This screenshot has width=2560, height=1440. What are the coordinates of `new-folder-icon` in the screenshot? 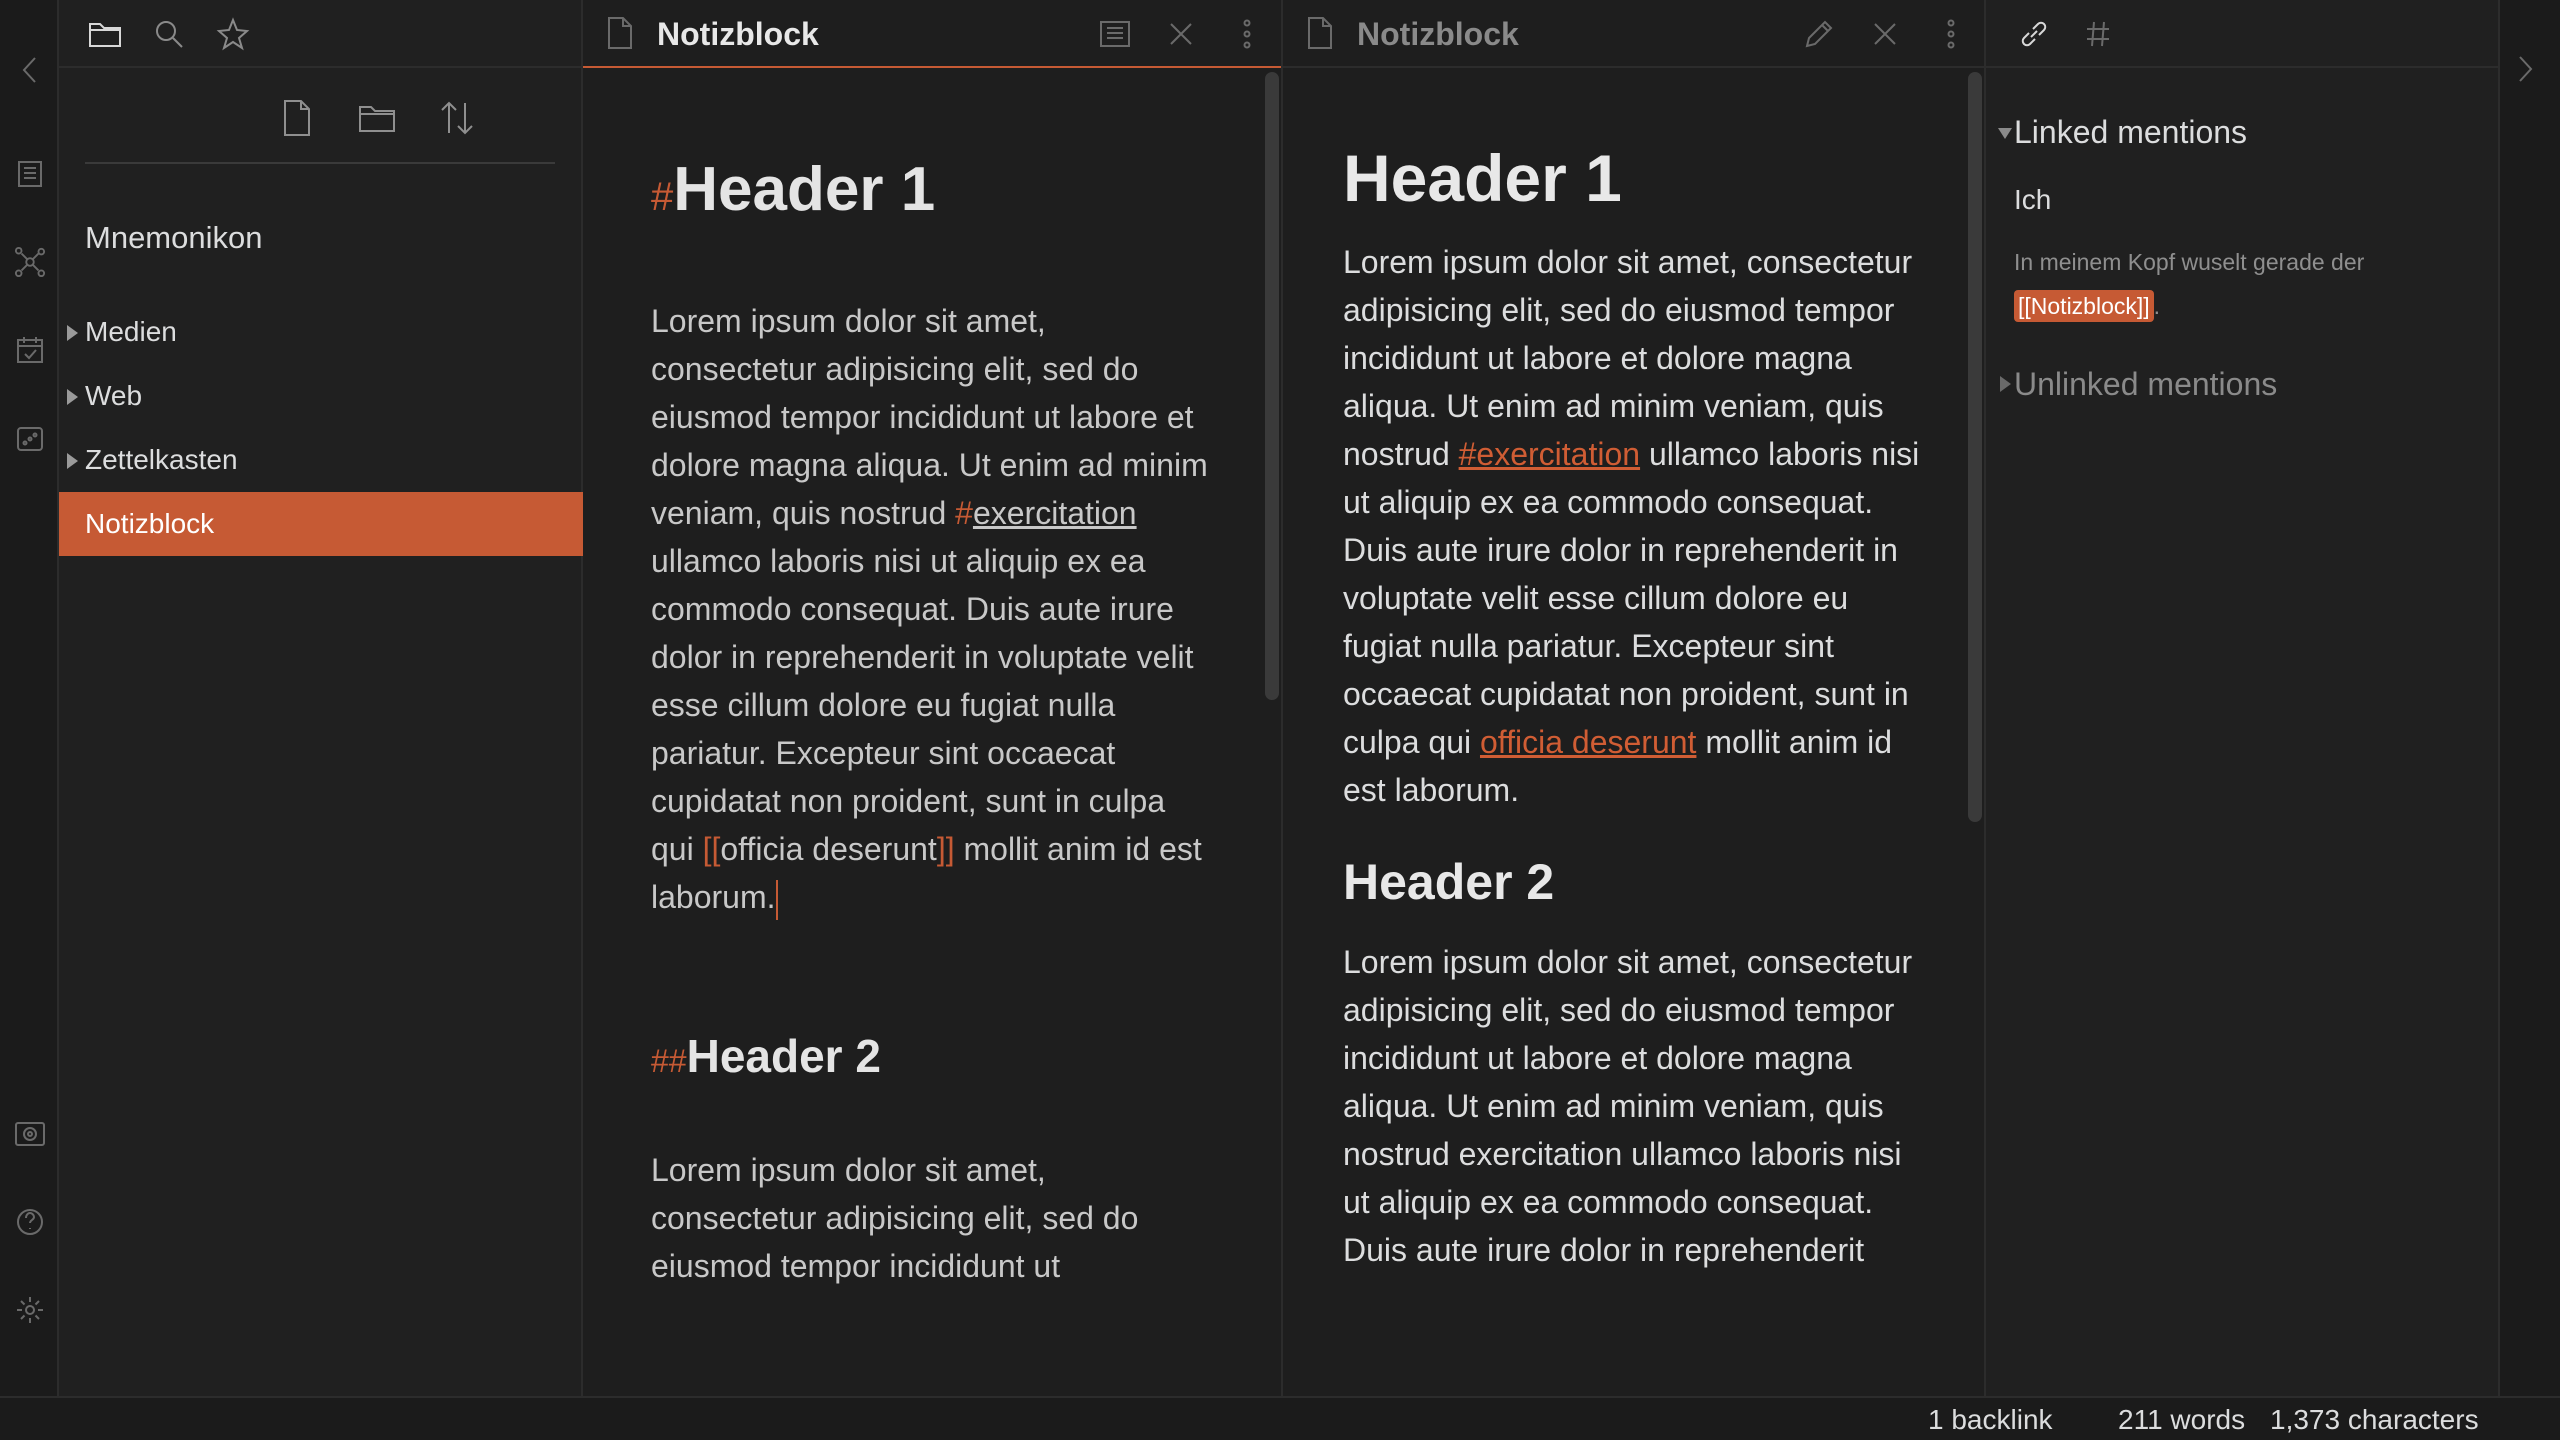 It's located at (377, 118).